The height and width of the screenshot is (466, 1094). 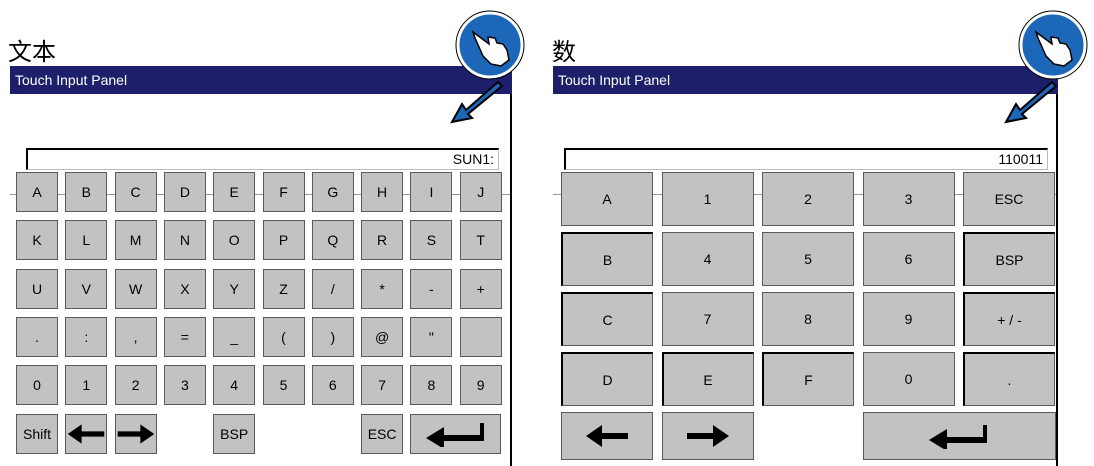 I want to click on key-(: (, so click(x=283, y=336).